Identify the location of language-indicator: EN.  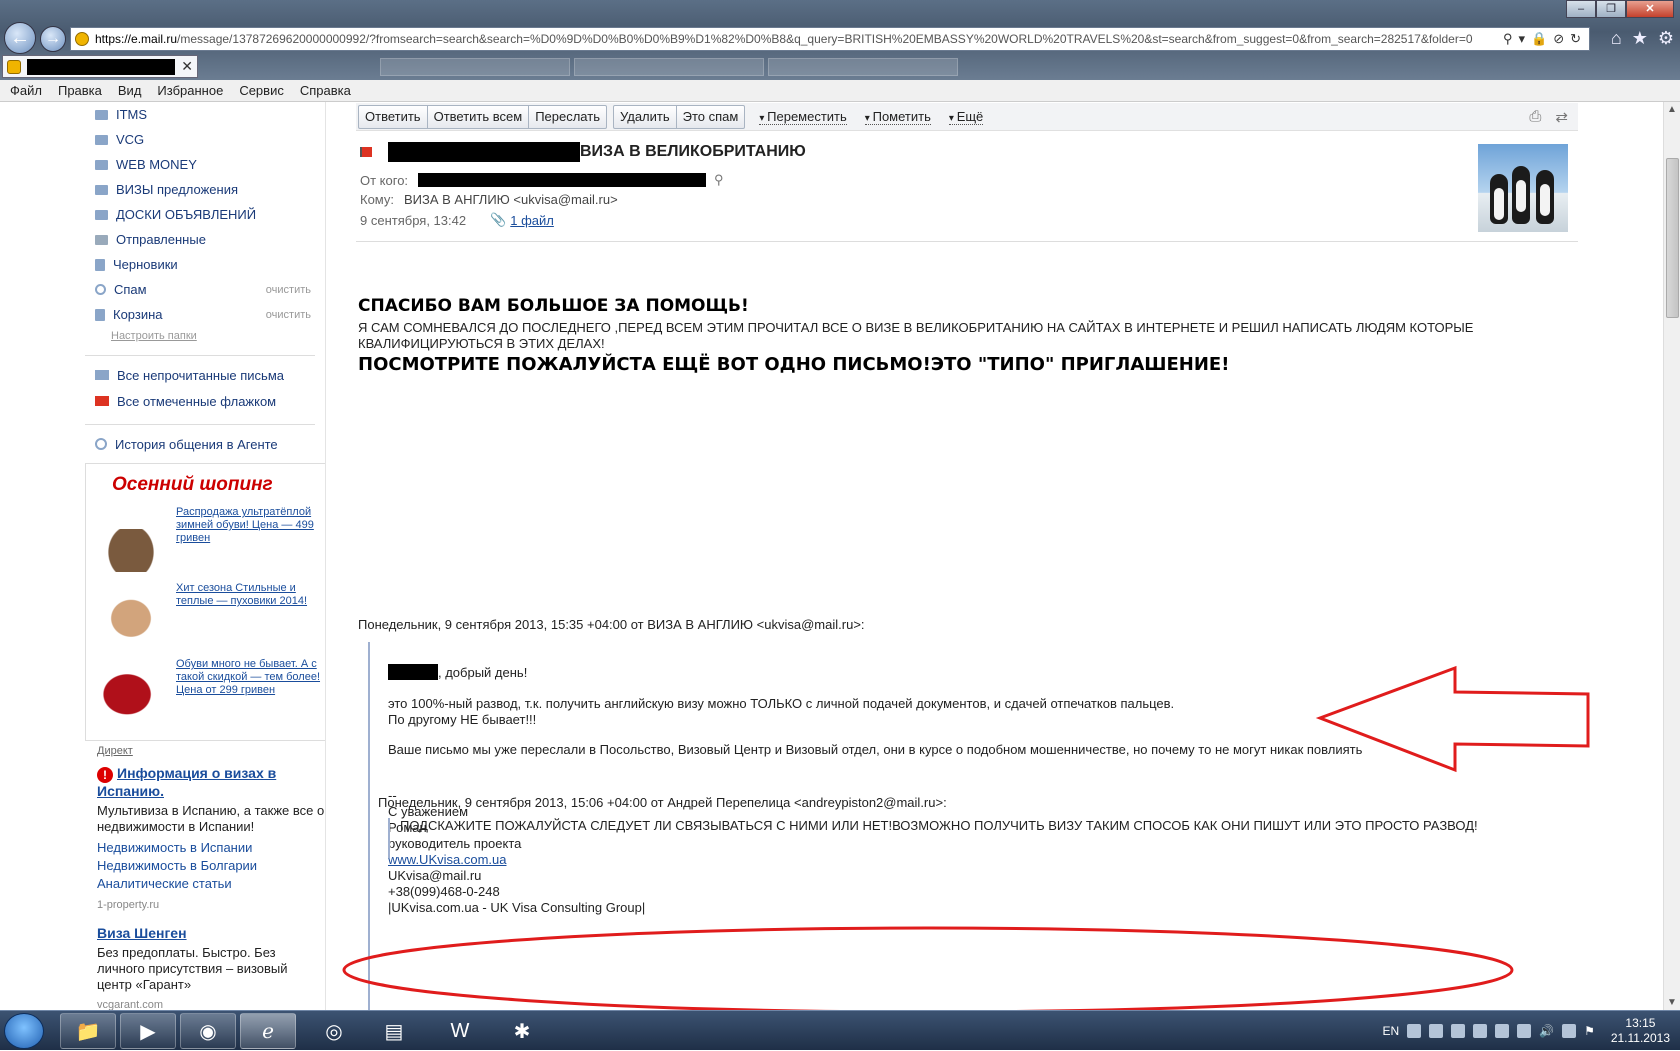
(1390, 1031).